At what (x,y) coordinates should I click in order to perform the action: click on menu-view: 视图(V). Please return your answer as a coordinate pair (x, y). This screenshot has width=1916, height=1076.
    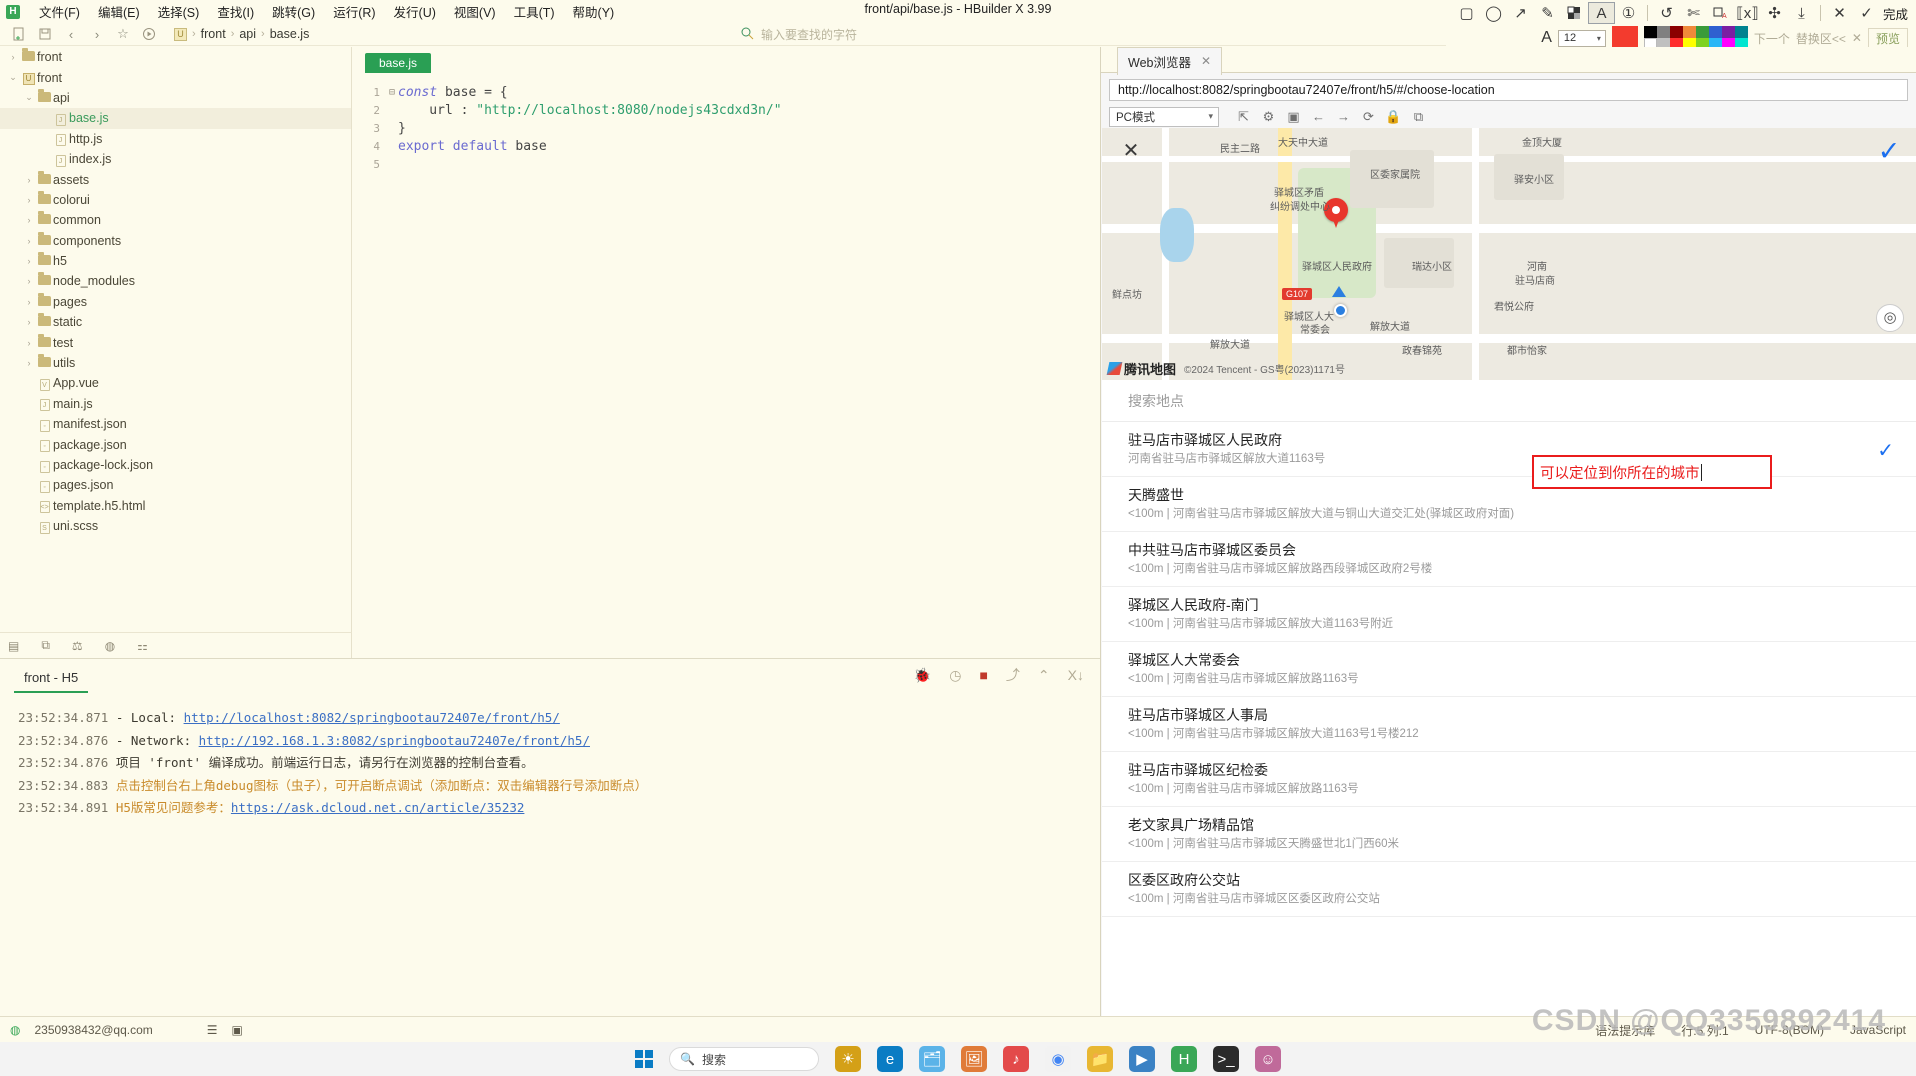
    Looking at the image, I should click on (475, 11).